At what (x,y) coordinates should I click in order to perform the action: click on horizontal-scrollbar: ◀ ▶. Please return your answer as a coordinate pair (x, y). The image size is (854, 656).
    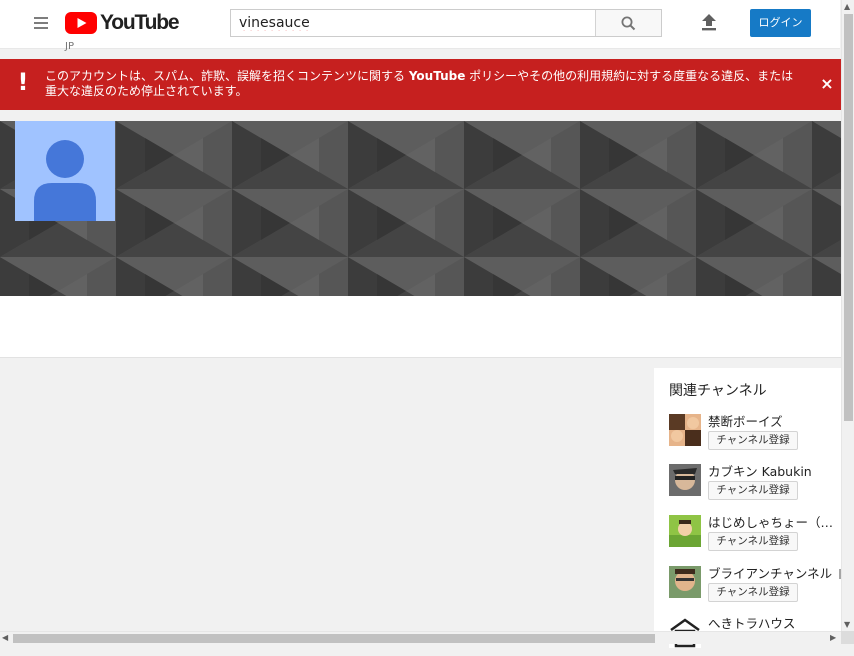
    Looking at the image, I should click on (420, 637).